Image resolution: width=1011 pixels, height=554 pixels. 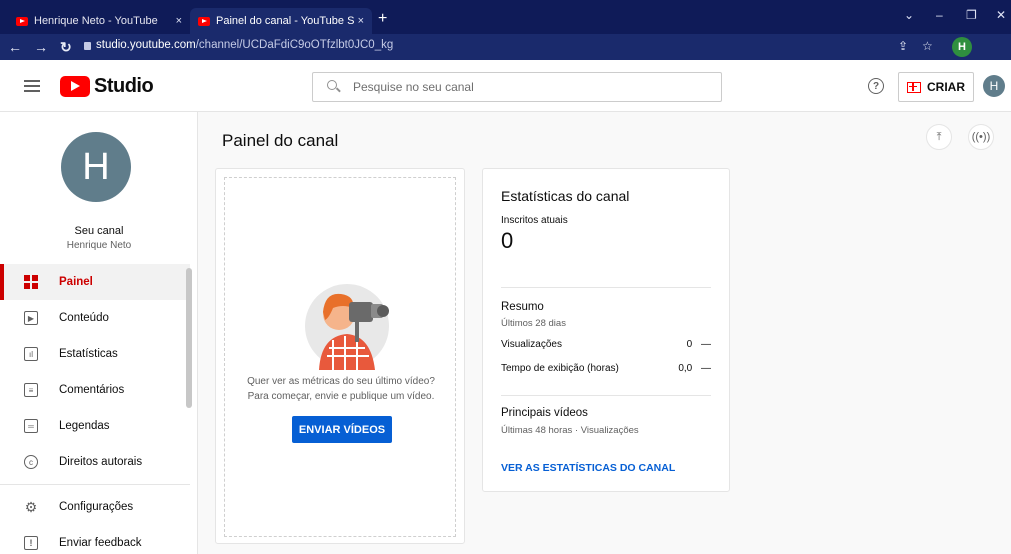 I want to click on stats-row-views: Visualizações 0 —, so click(x=606, y=344).